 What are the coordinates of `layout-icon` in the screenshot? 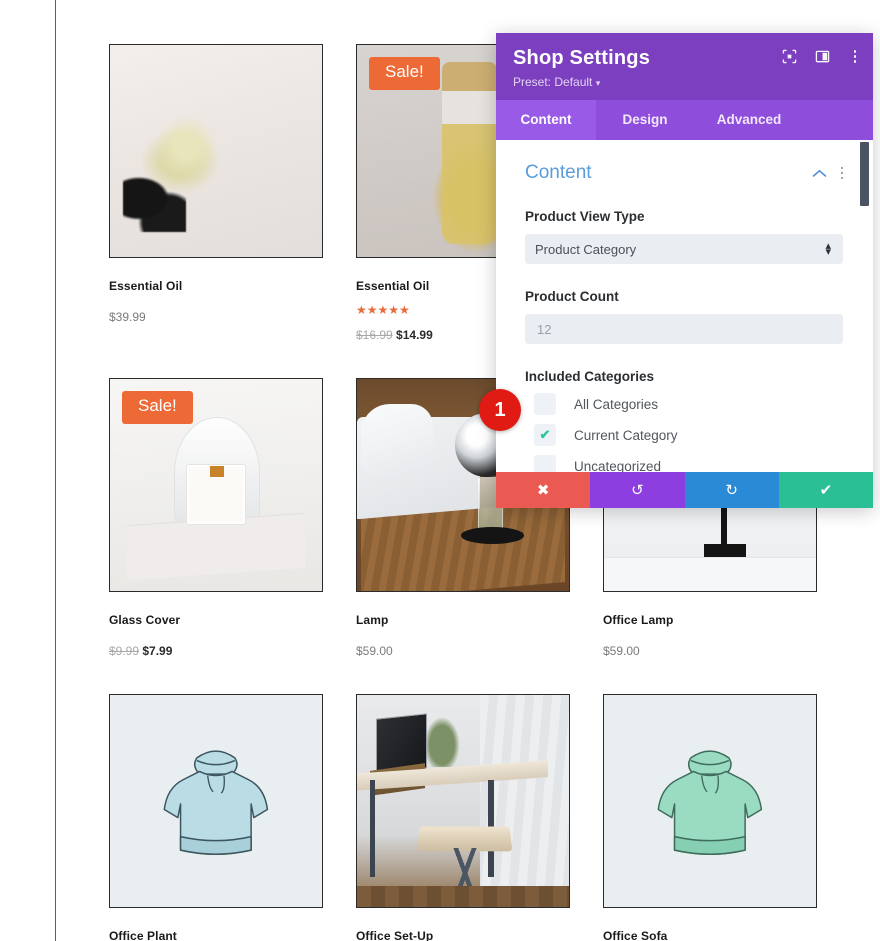 It's located at (822, 56).